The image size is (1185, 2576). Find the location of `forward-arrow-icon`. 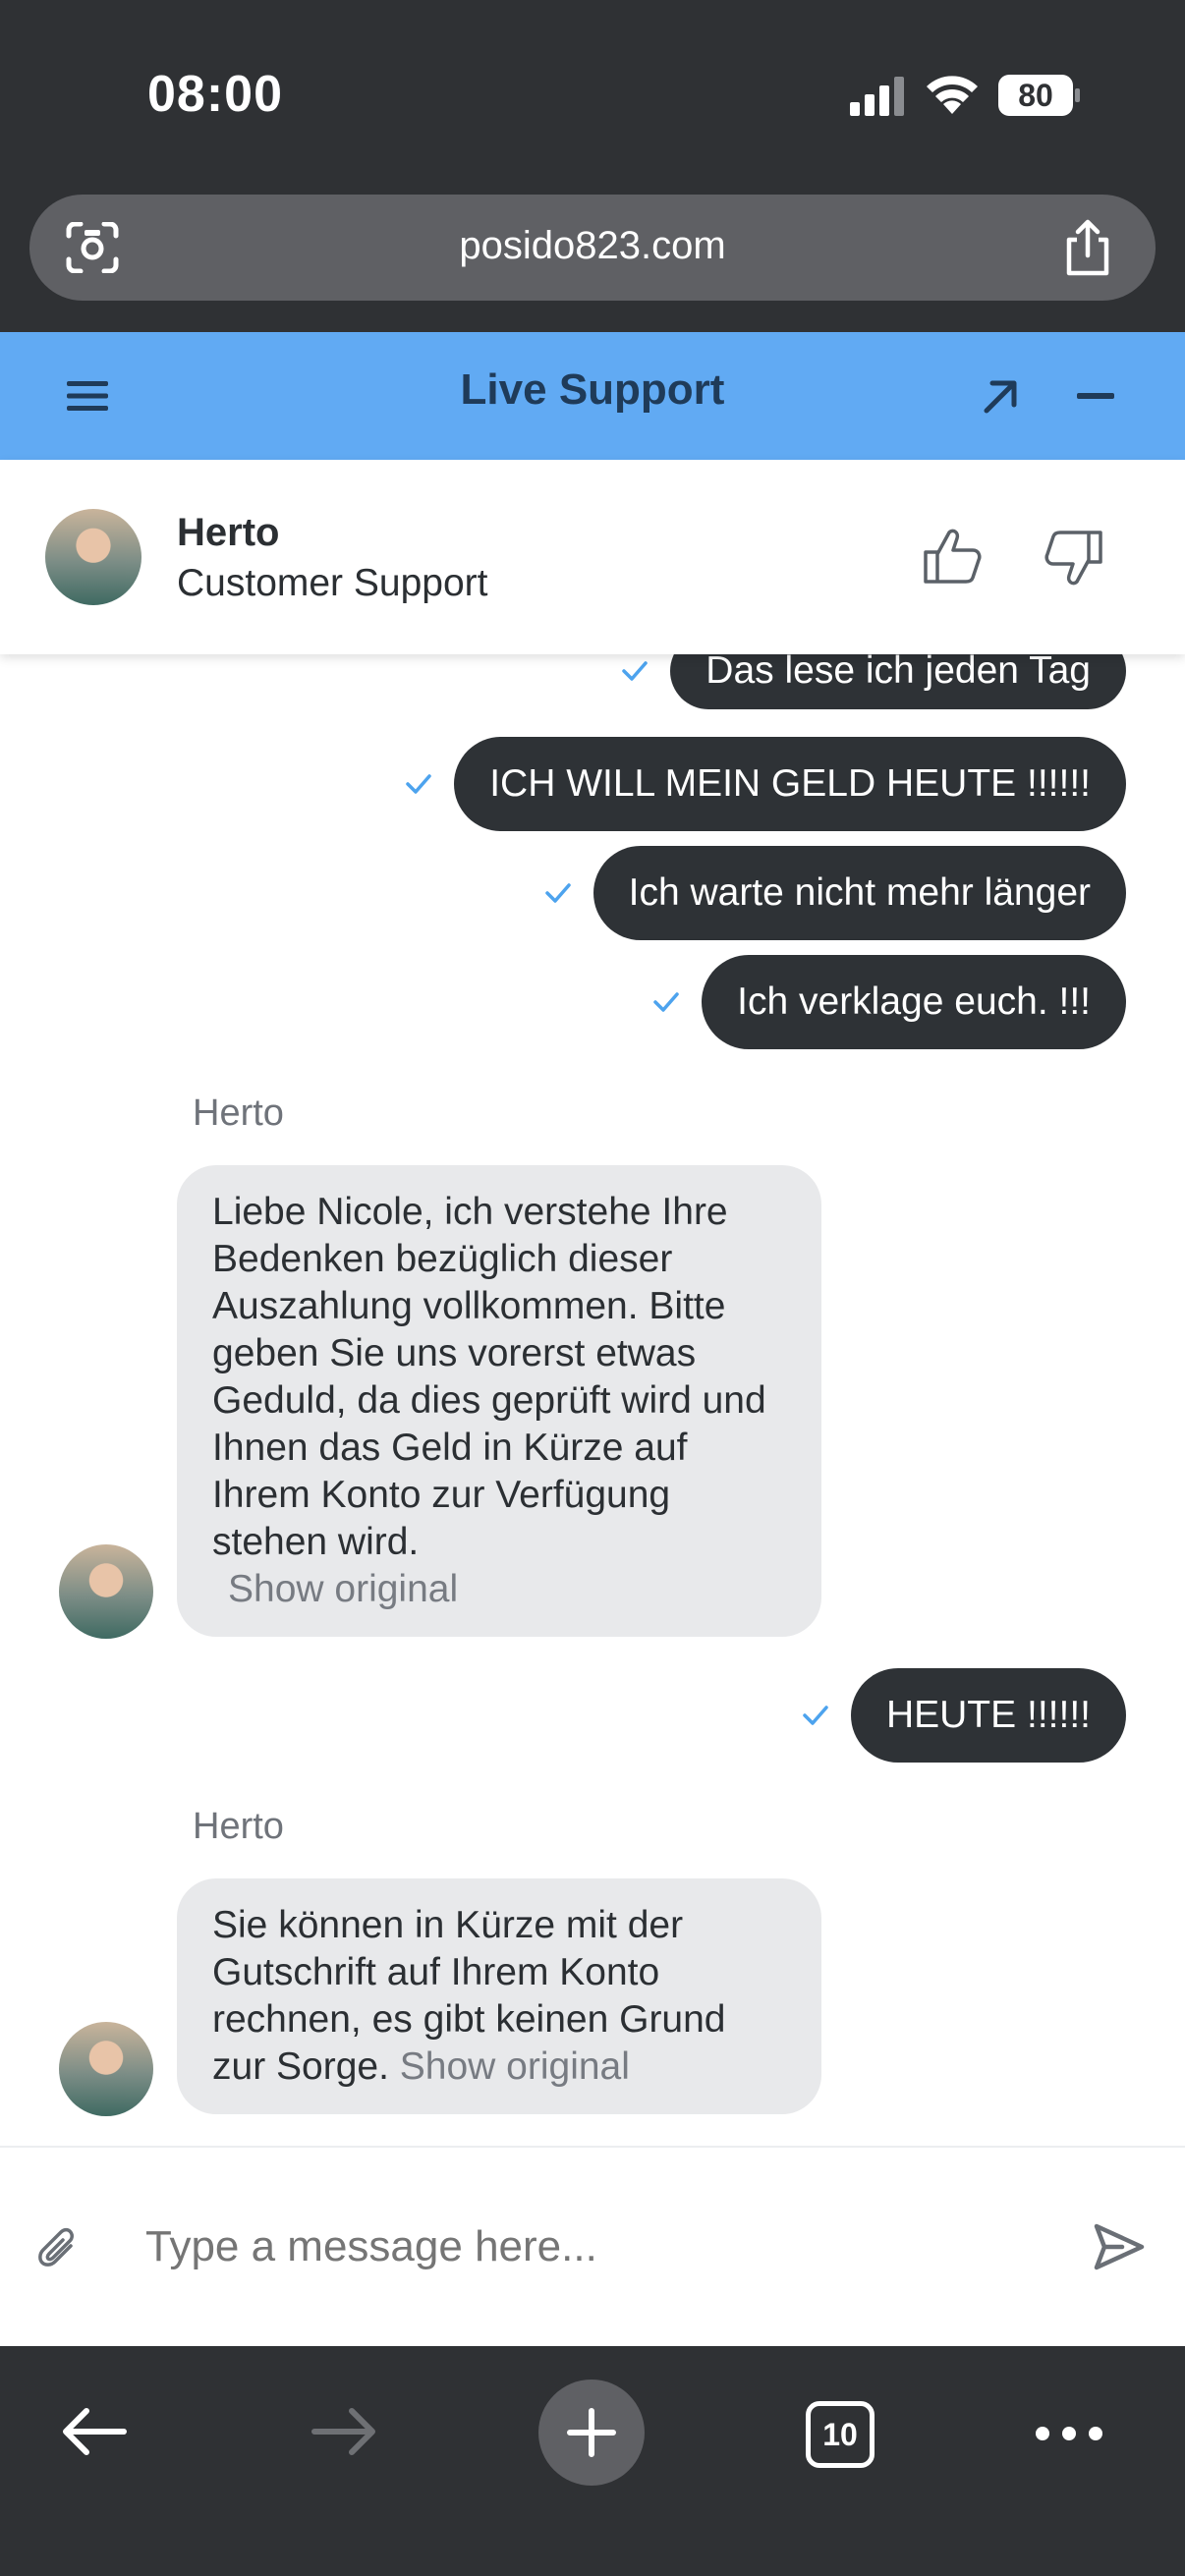

forward-arrow-icon is located at coordinates (344, 2431).